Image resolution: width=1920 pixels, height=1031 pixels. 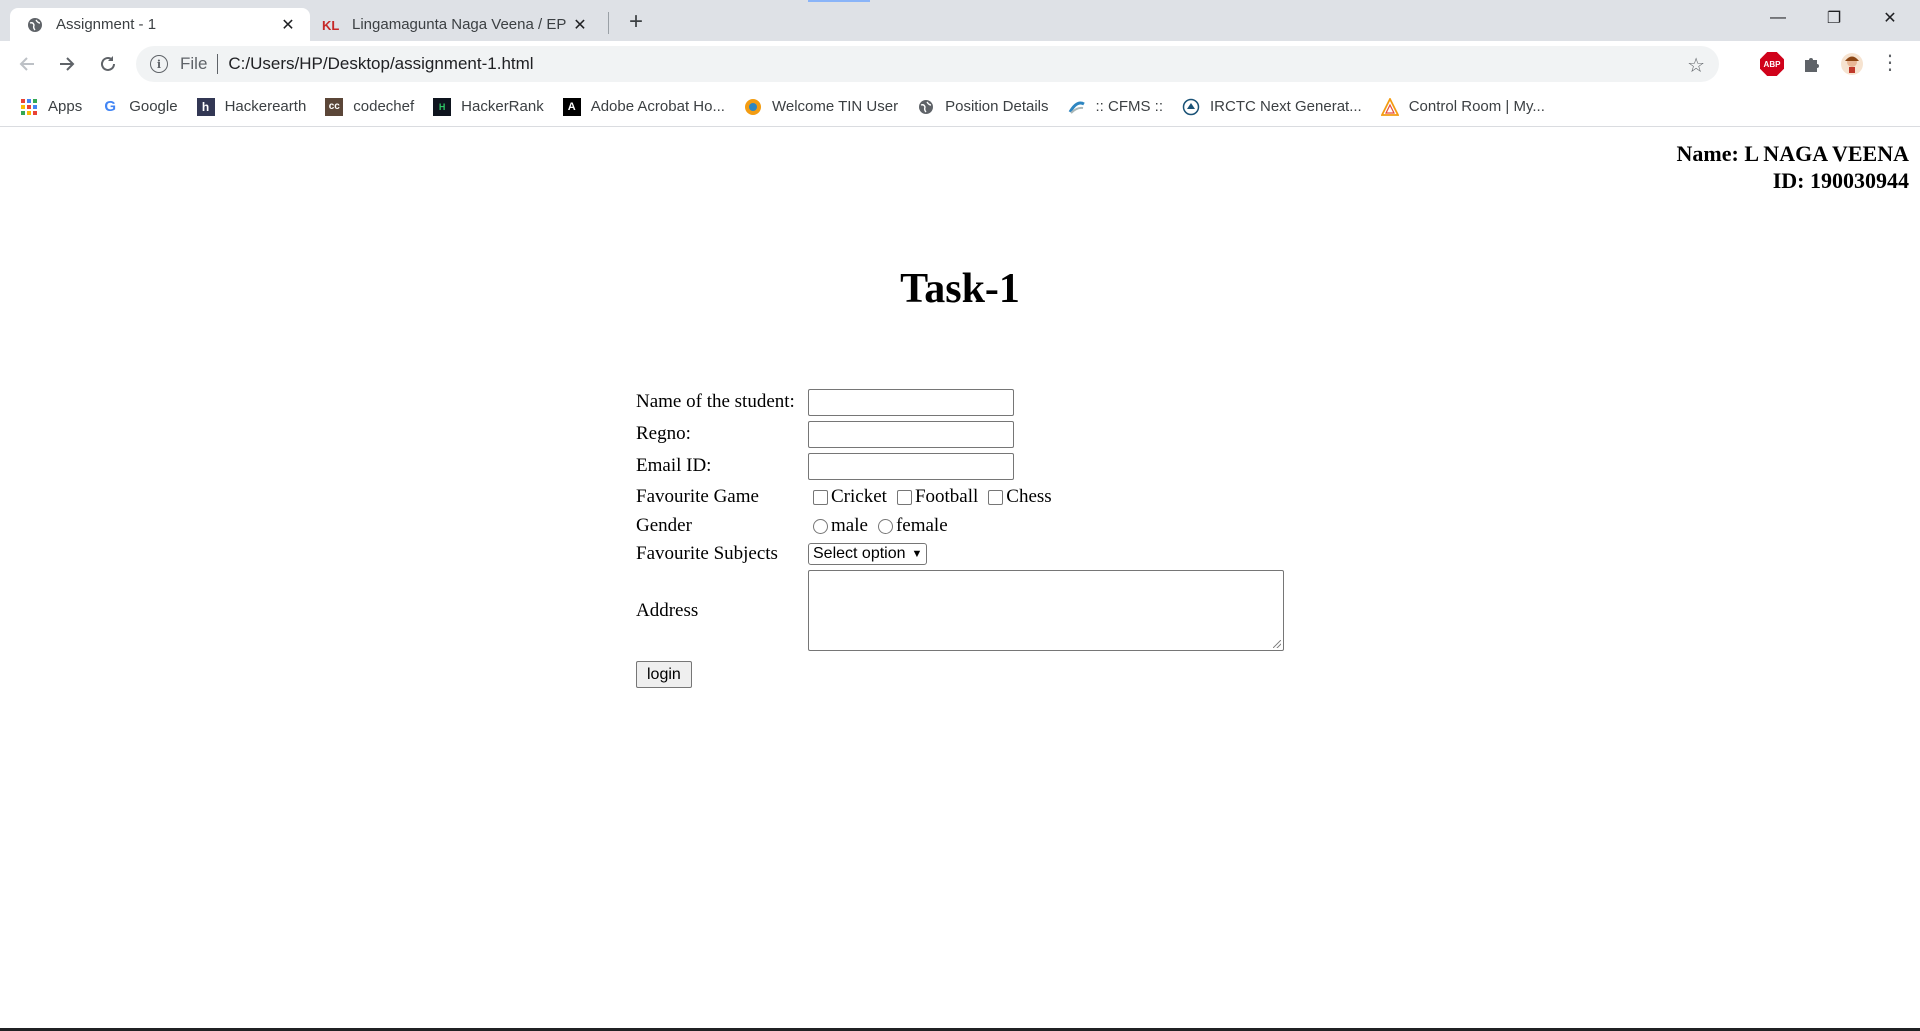 I want to click on bookmark-codechef: cc codechef, so click(x=370, y=106).